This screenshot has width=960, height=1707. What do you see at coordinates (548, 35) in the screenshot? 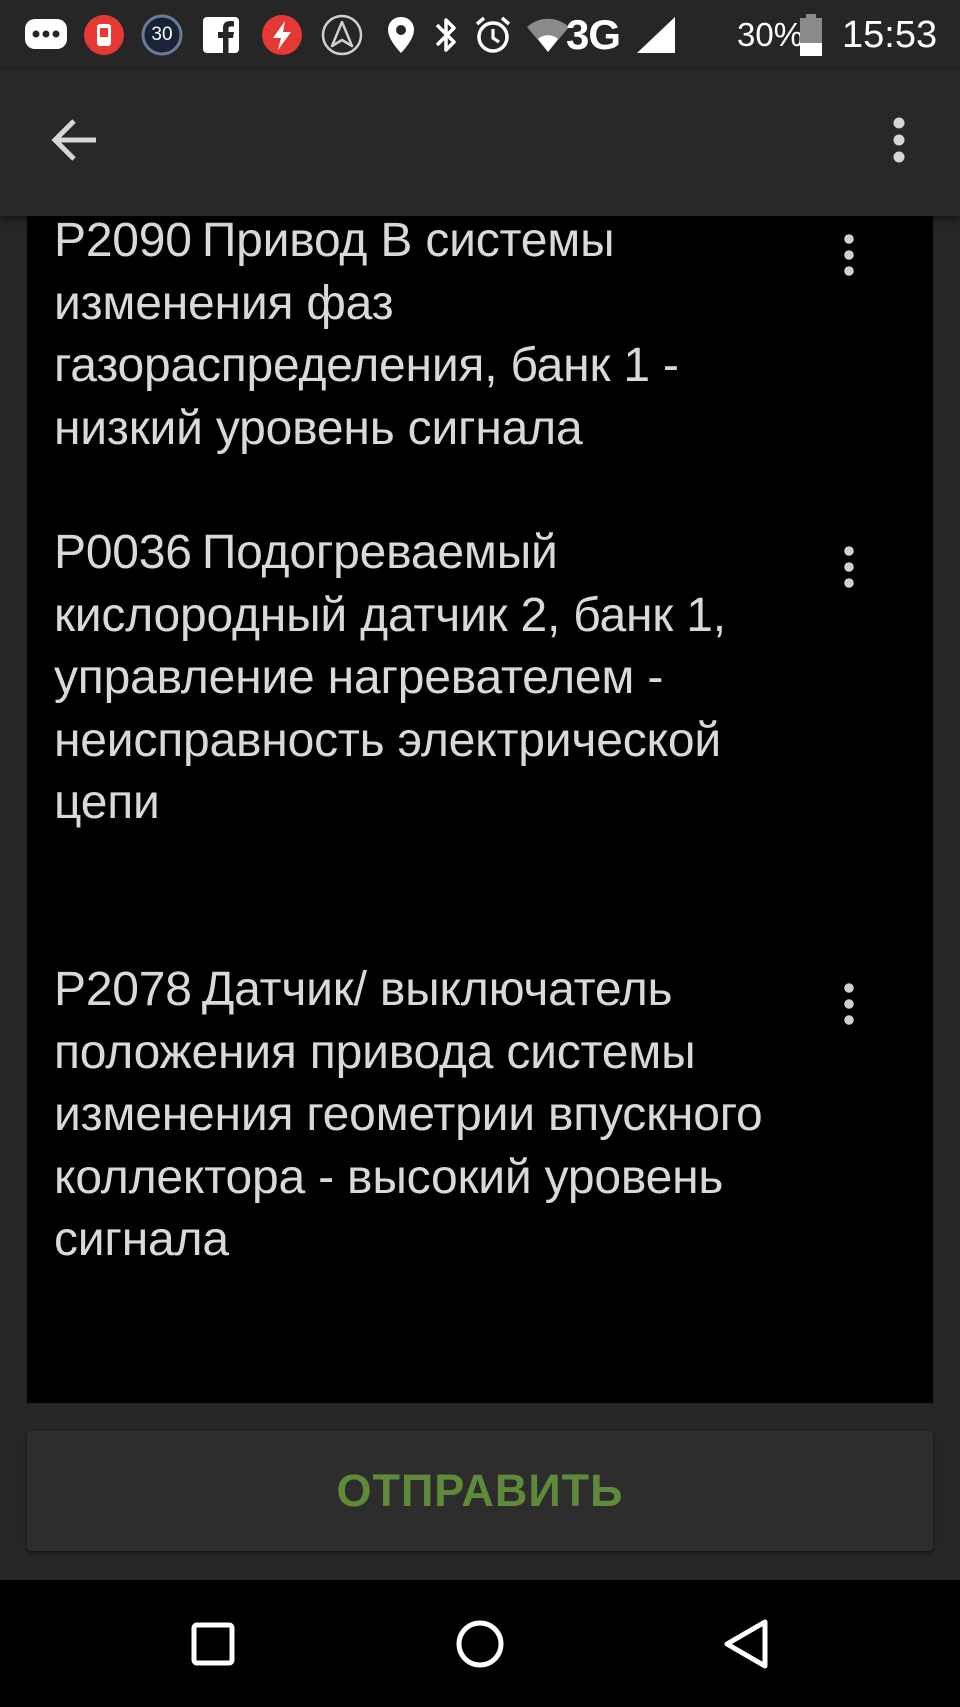
I see `wifi-icon` at bounding box center [548, 35].